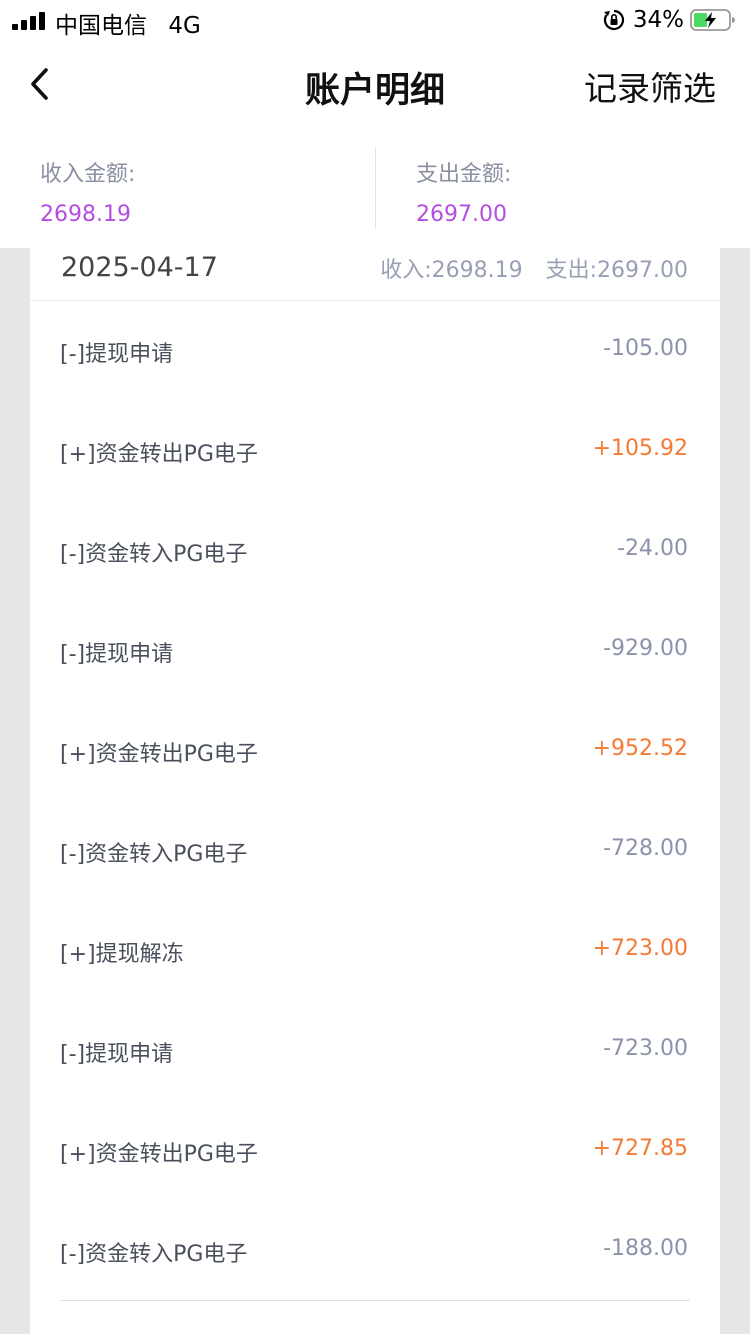 The image size is (750, 1334). I want to click on record-filter-button: 记录筛选, so click(650, 86).